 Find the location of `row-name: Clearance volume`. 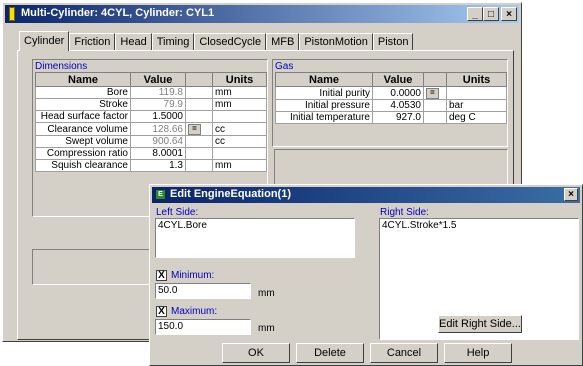

row-name: Clearance volume is located at coordinates (83, 129).